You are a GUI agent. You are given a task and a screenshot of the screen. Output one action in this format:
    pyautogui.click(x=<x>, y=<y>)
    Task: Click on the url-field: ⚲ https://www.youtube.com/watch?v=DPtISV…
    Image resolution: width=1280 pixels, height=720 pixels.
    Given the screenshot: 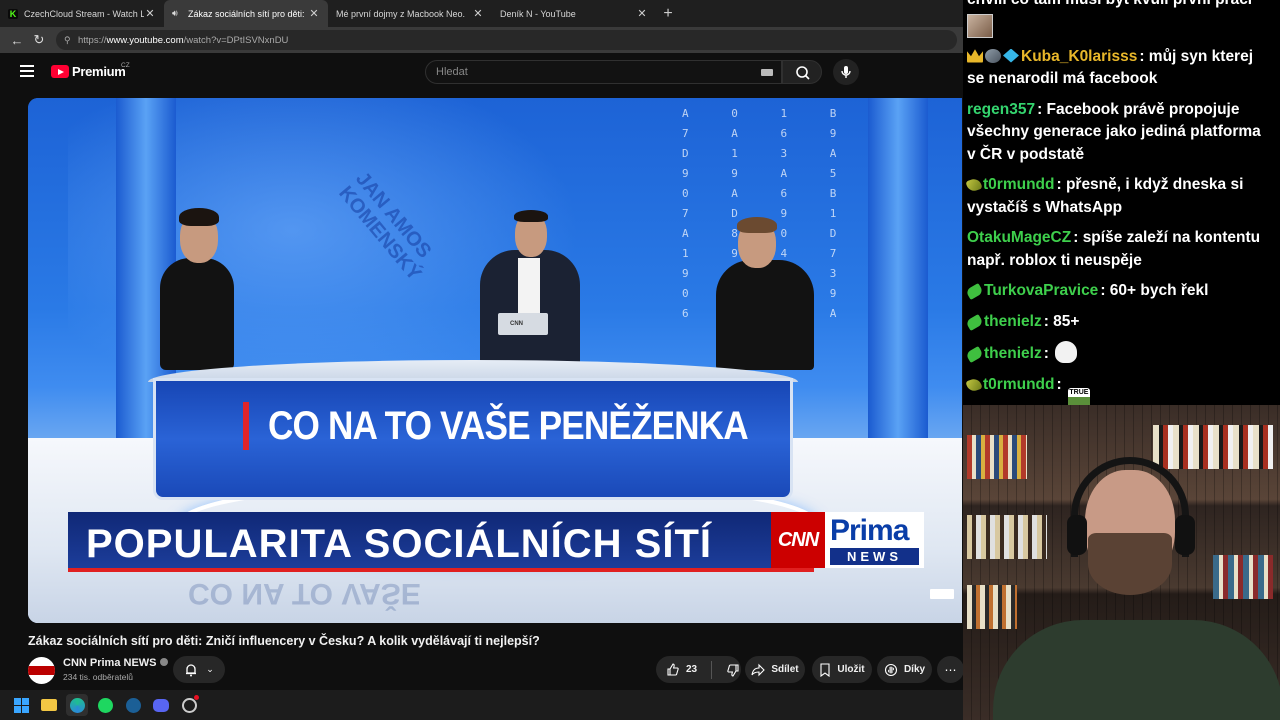 What is the action you would take?
    pyautogui.click(x=506, y=40)
    